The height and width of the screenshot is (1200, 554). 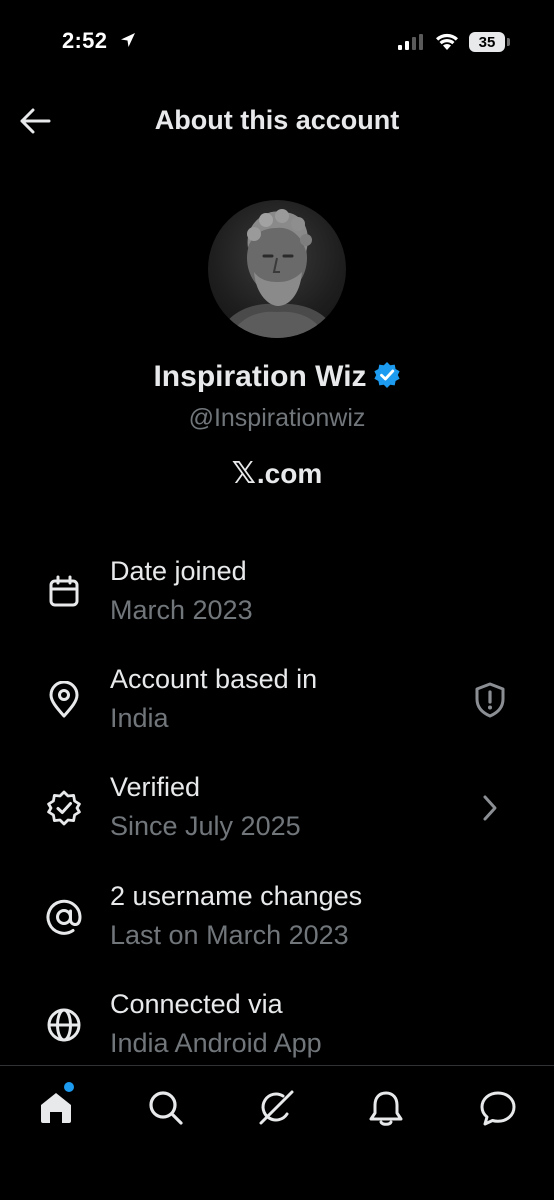 What do you see at coordinates (490, 700) in the screenshot?
I see `shield-alert-icon` at bounding box center [490, 700].